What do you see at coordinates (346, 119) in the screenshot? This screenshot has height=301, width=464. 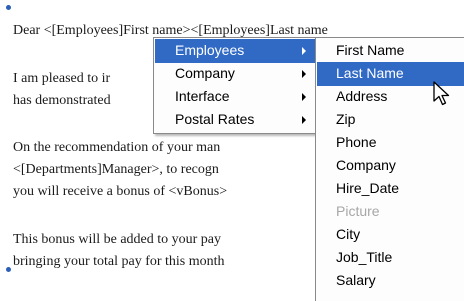 I see `menu-item-label: Zip` at bounding box center [346, 119].